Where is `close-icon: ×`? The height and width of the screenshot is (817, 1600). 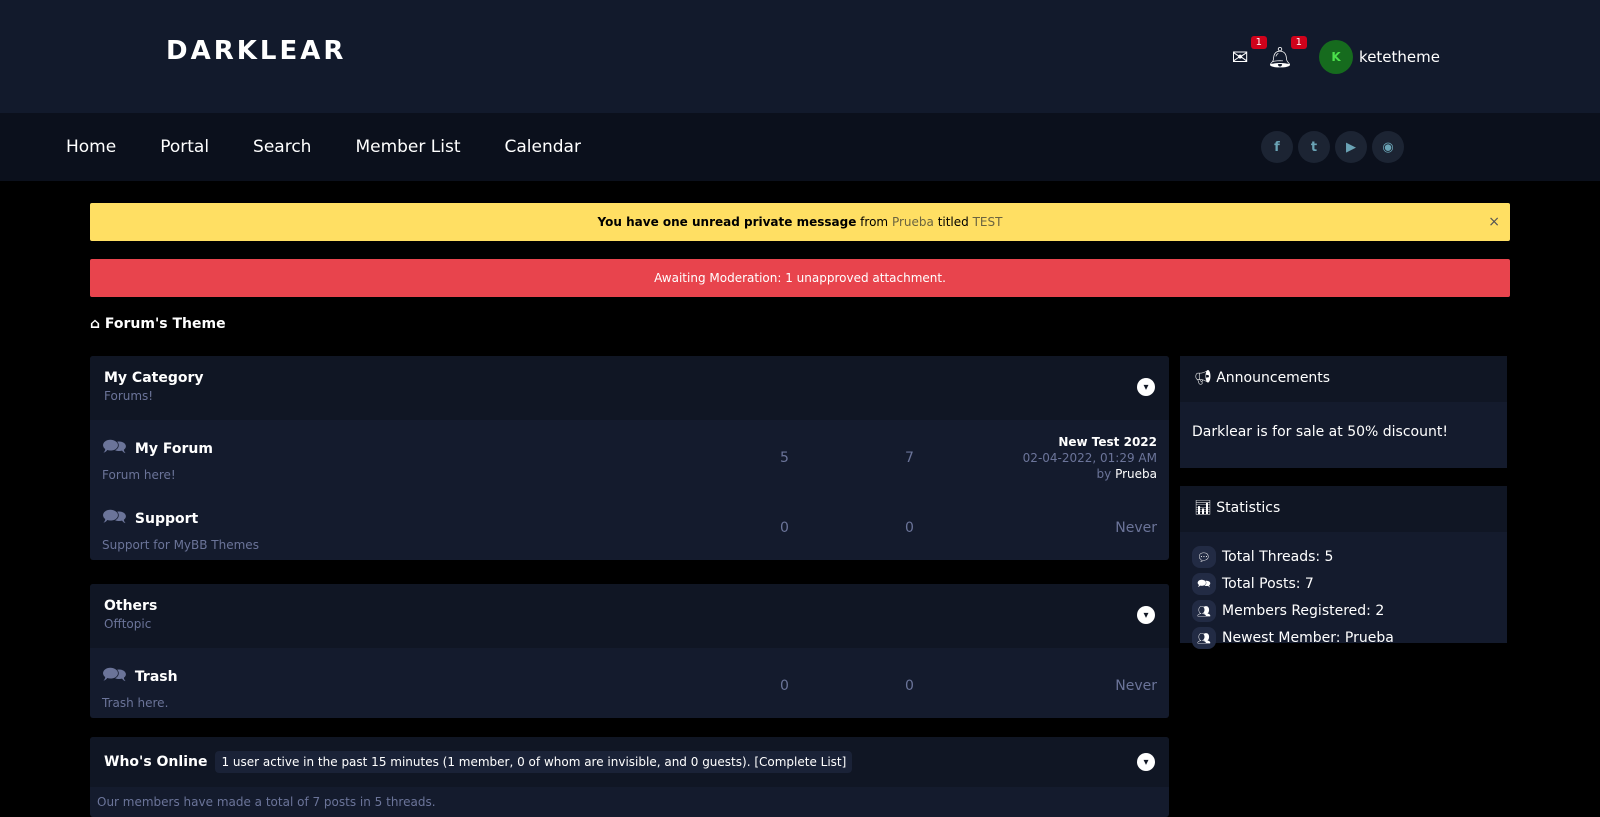
close-icon: × is located at coordinates (1494, 222).